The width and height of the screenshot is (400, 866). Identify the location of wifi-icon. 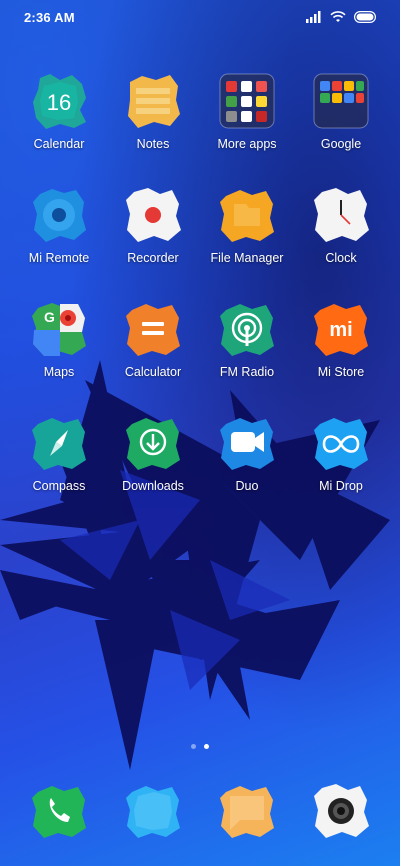
(338, 16).